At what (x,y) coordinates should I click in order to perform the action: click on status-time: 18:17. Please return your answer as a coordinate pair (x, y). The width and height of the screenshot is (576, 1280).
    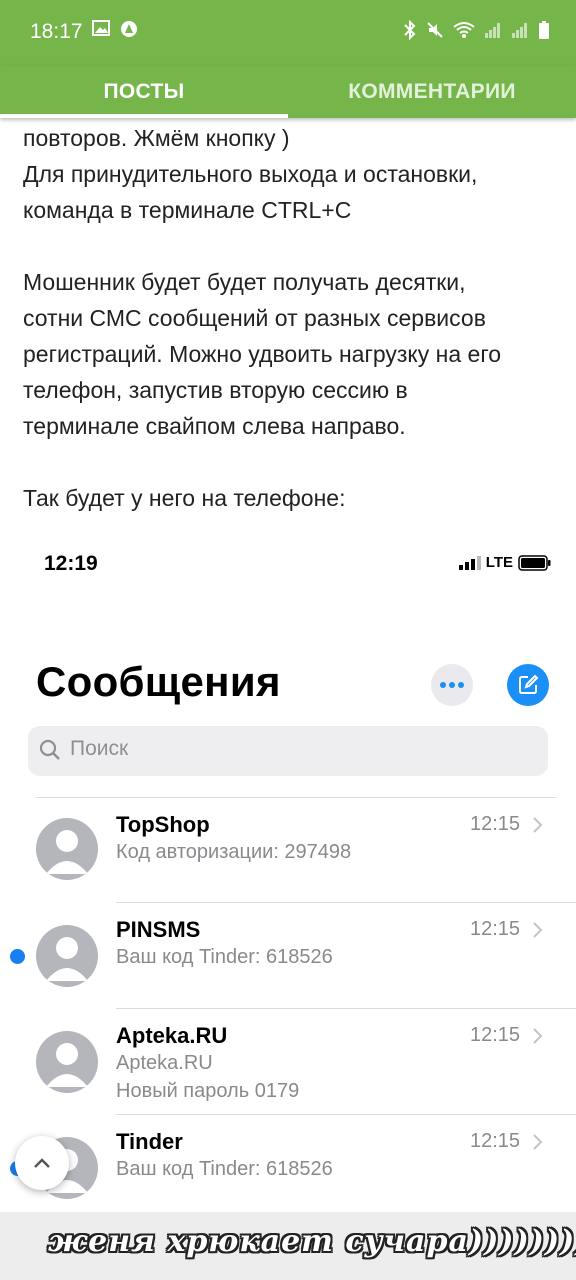
    Looking at the image, I should click on (56, 31).